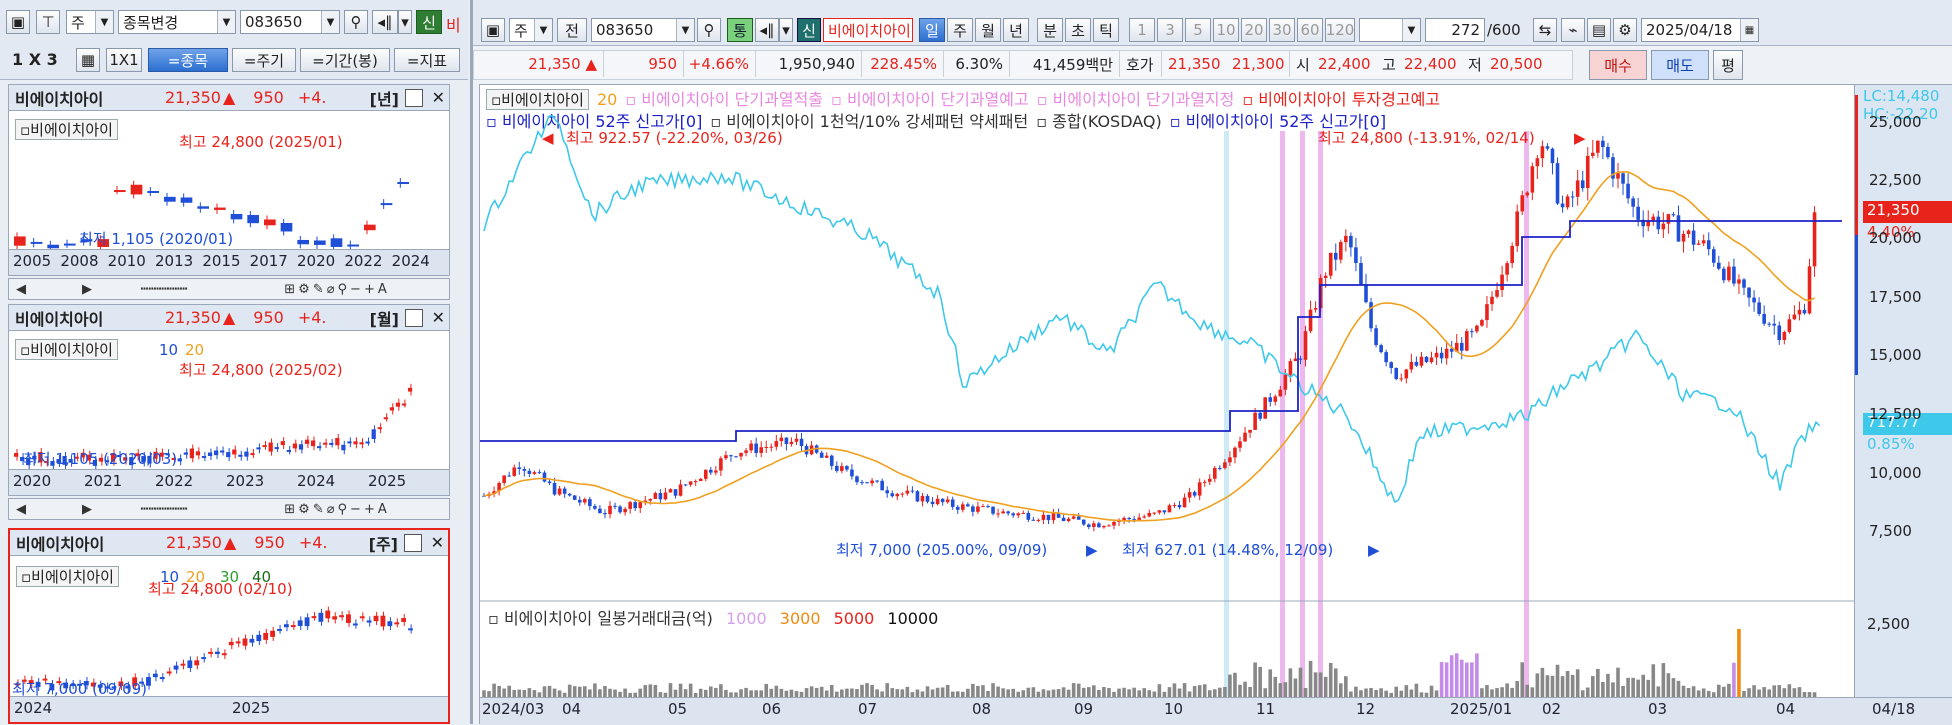  I want to click on axis-tick-label: 2013, so click(174, 261).